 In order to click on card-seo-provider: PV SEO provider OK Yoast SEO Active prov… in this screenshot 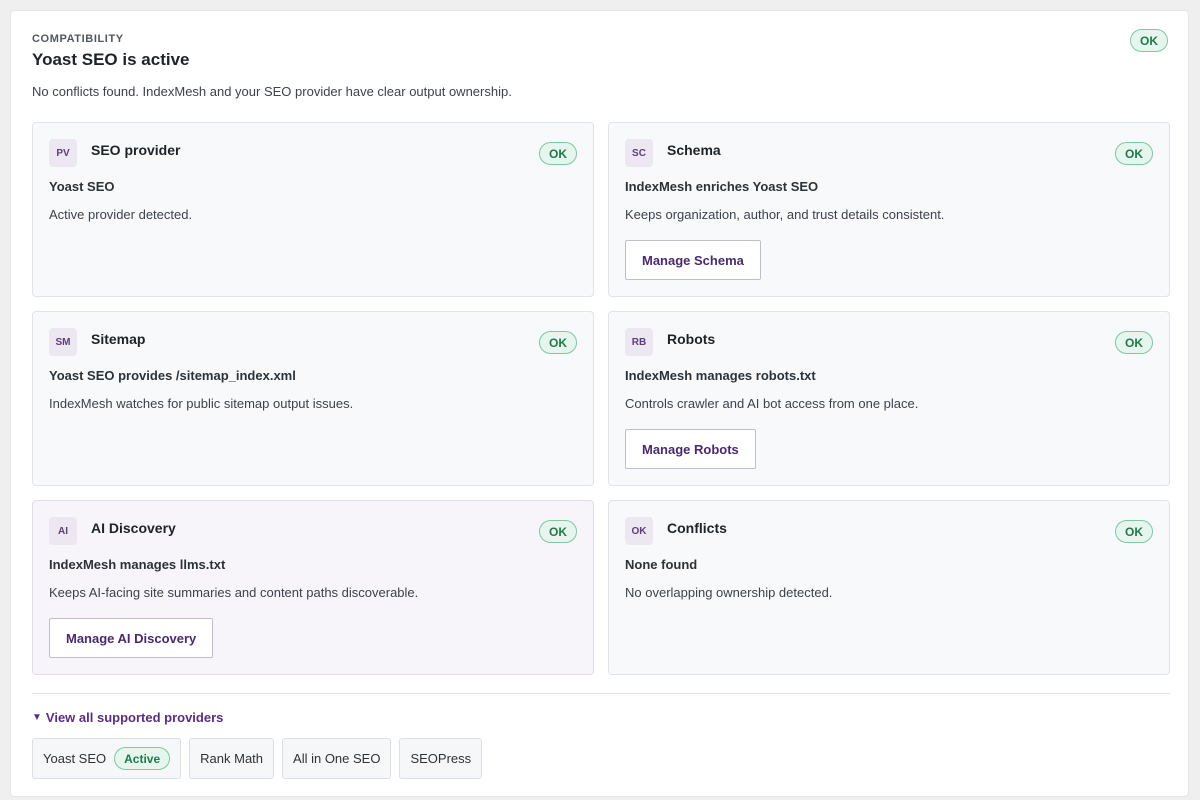, I will do `click(313, 209)`.